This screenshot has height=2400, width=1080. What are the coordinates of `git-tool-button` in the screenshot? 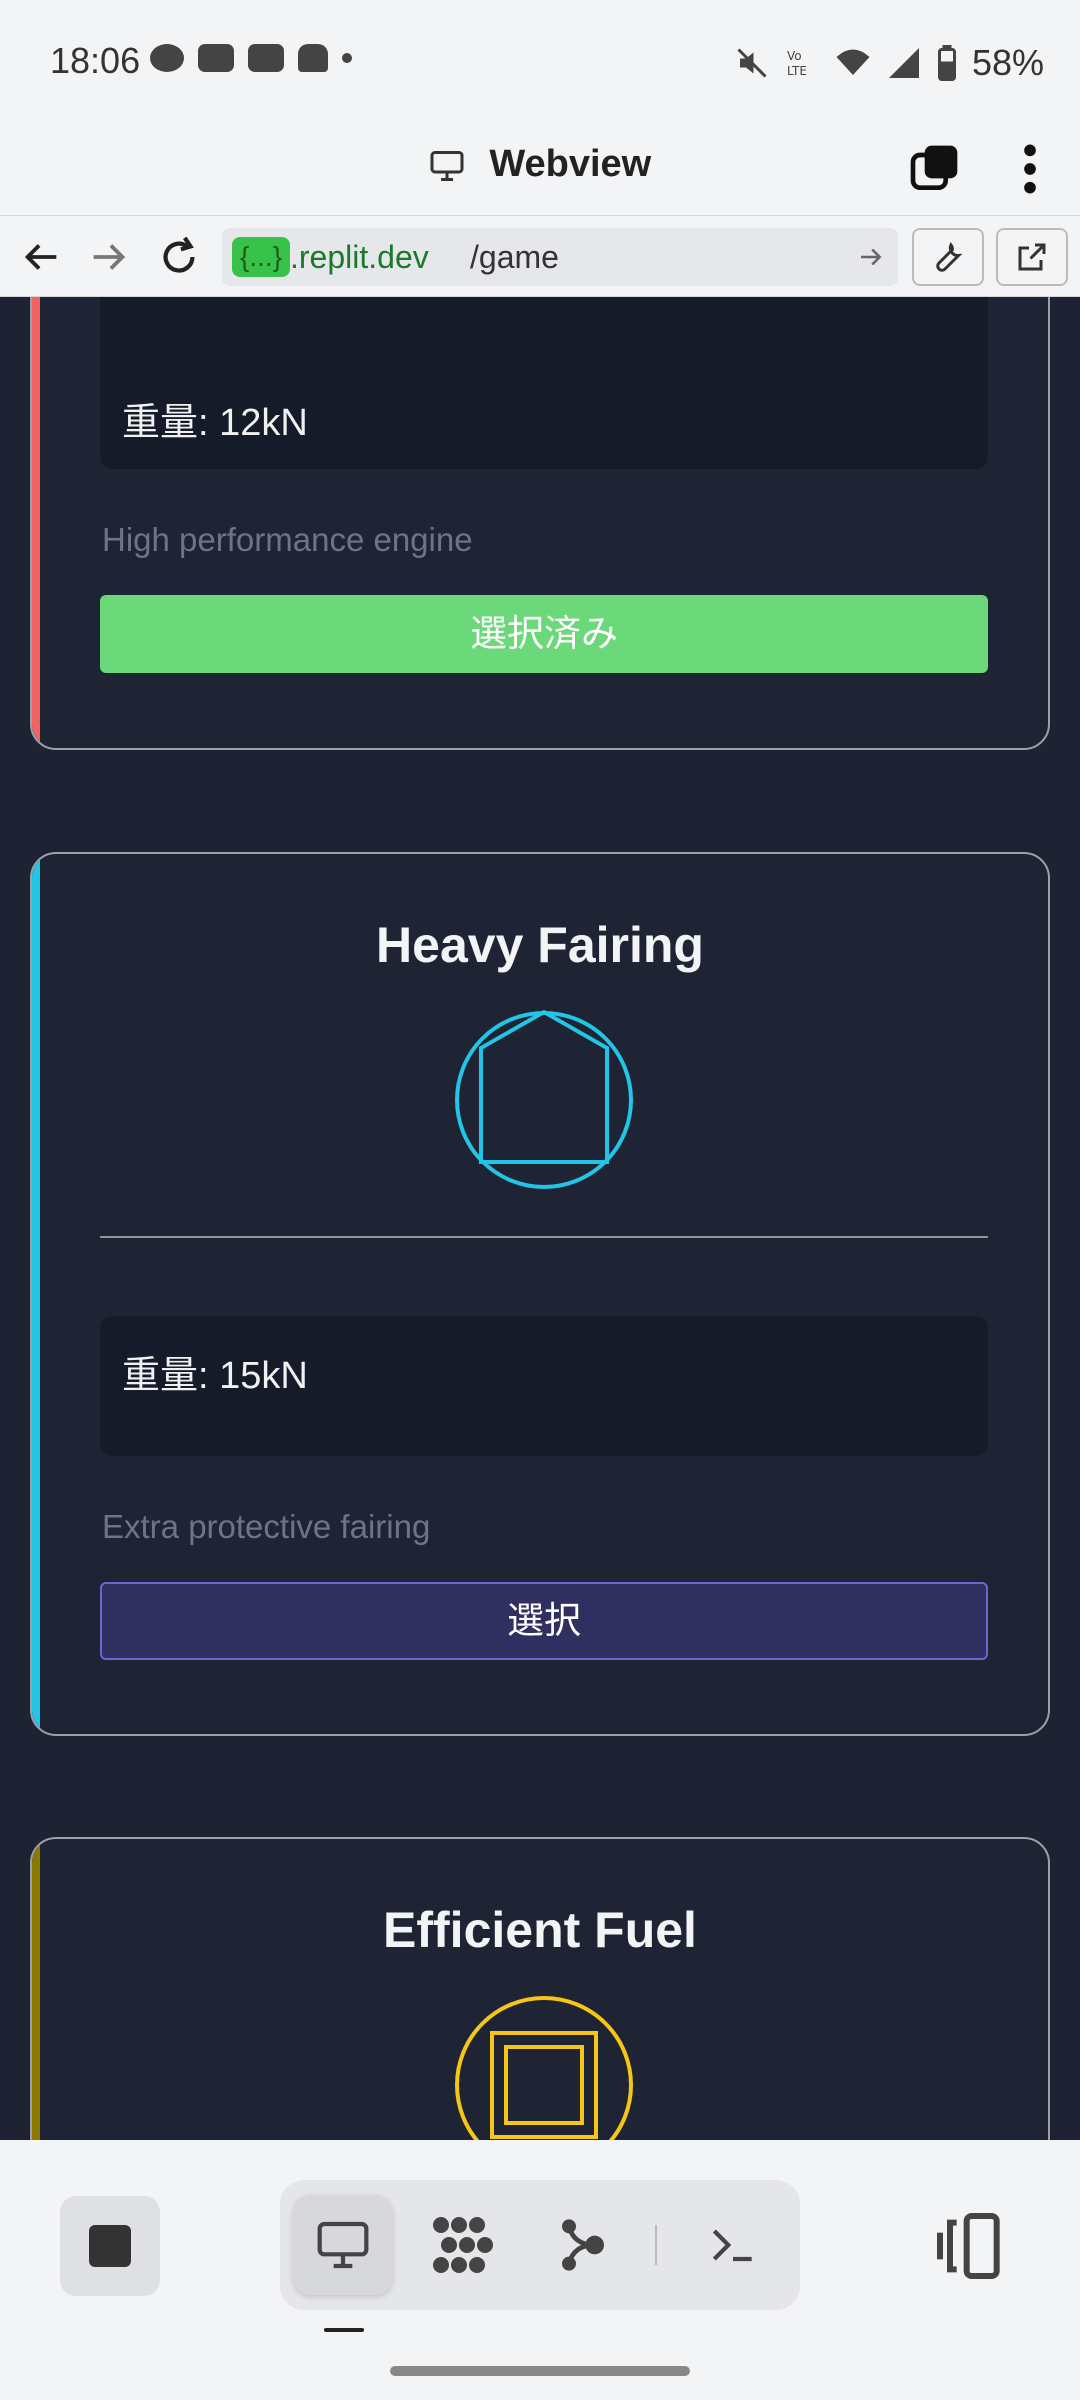 It's located at (583, 2245).